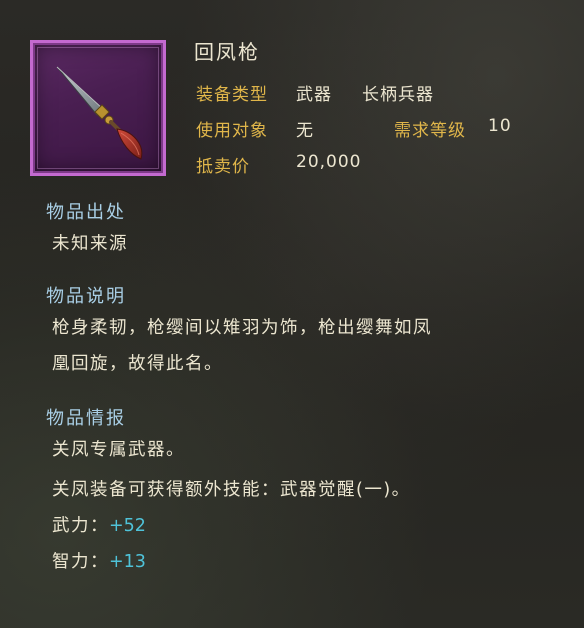 The height and width of the screenshot is (628, 584). What do you see at coordinates (80, 526) in the screenshot?
I see `stat-strength-label: 武力：` at bounding box center [80, 526].